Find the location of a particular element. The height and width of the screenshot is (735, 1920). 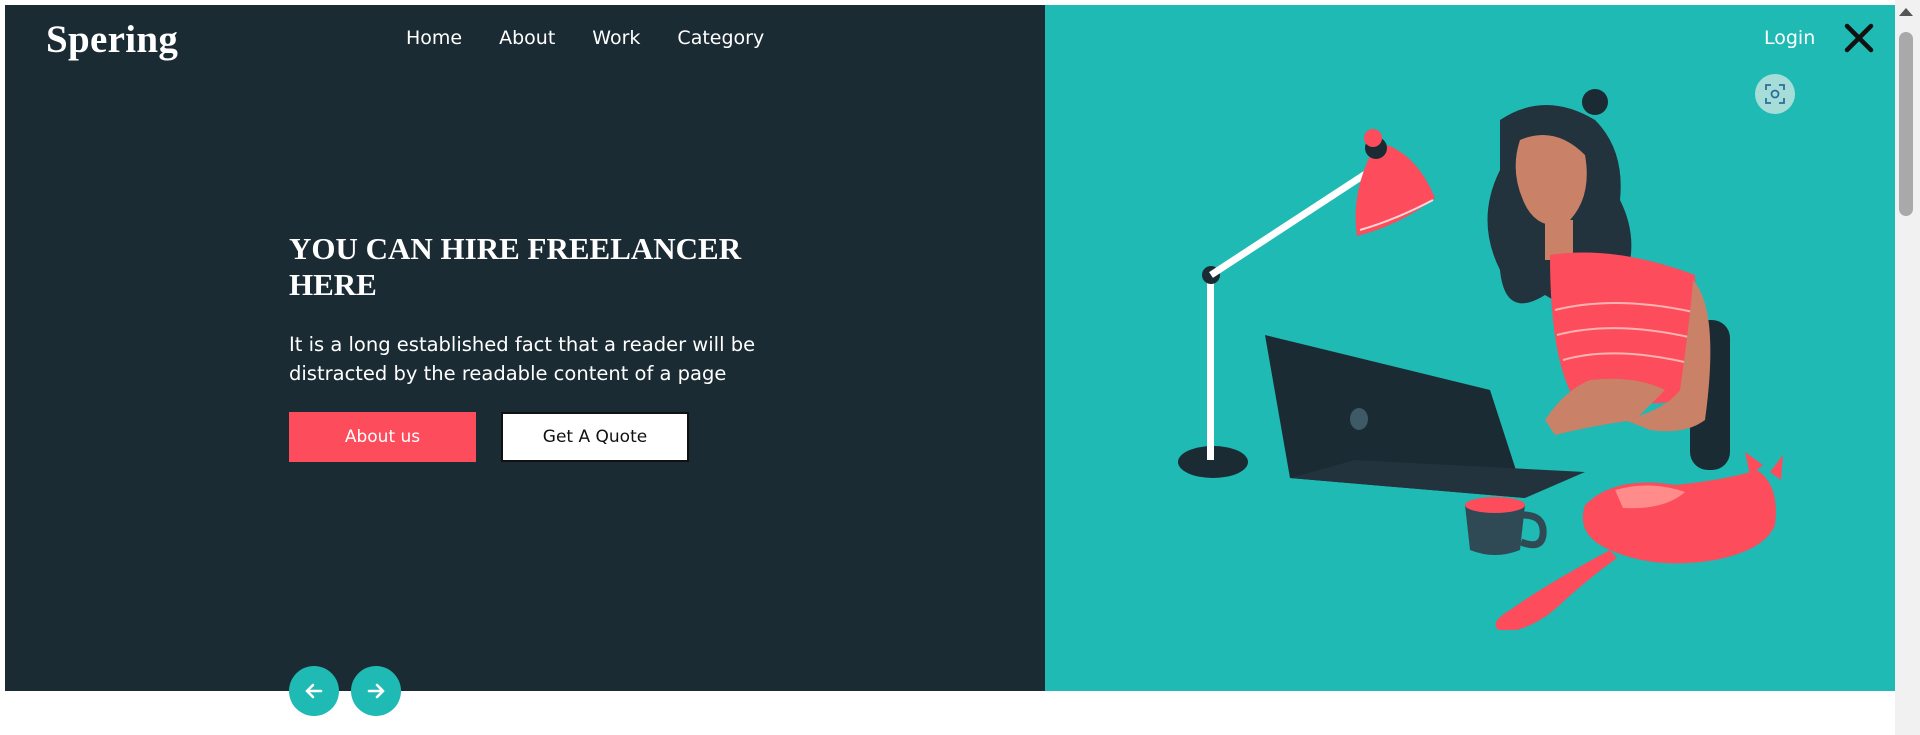

nav-home: Home is located at coordinates (434, 38).